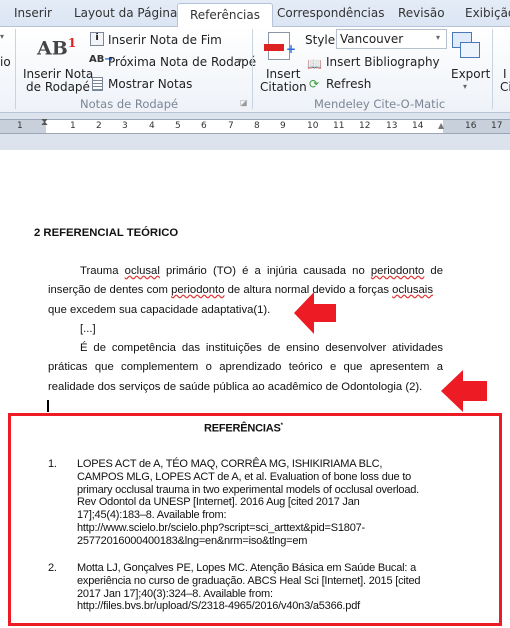 The width and height of the screenshot is (510, 628). I want to click on label: Próxima Nota de Rodapé, so click(182, 62).